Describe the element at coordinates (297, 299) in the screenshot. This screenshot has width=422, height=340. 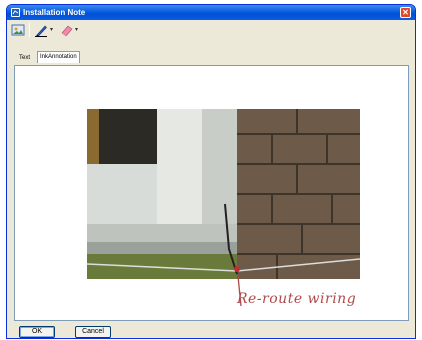
I see `ink-annotation-text: Re-route wiring` at that location.